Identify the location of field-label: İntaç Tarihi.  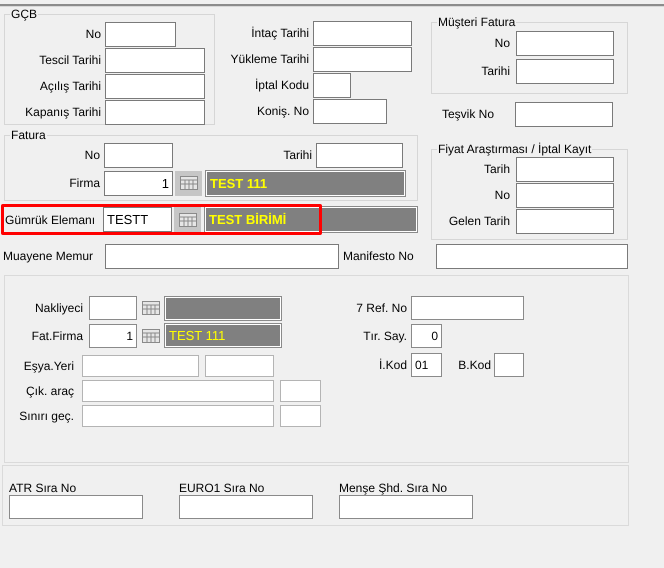
(280, 33).